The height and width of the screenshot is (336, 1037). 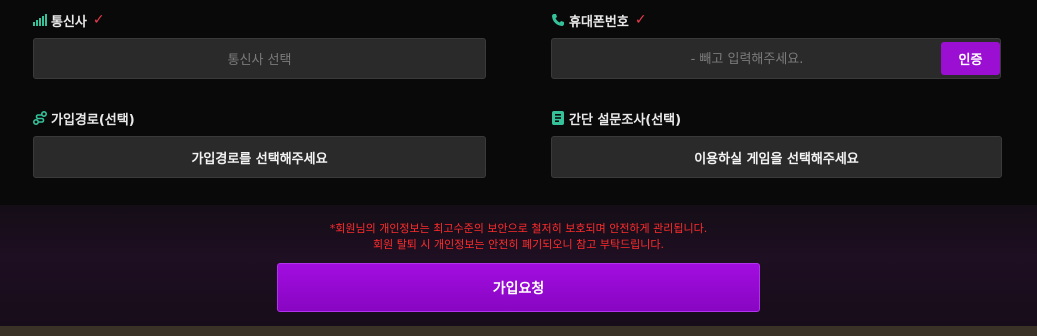 I want to click on phone-input, so click(x=747, y=59).